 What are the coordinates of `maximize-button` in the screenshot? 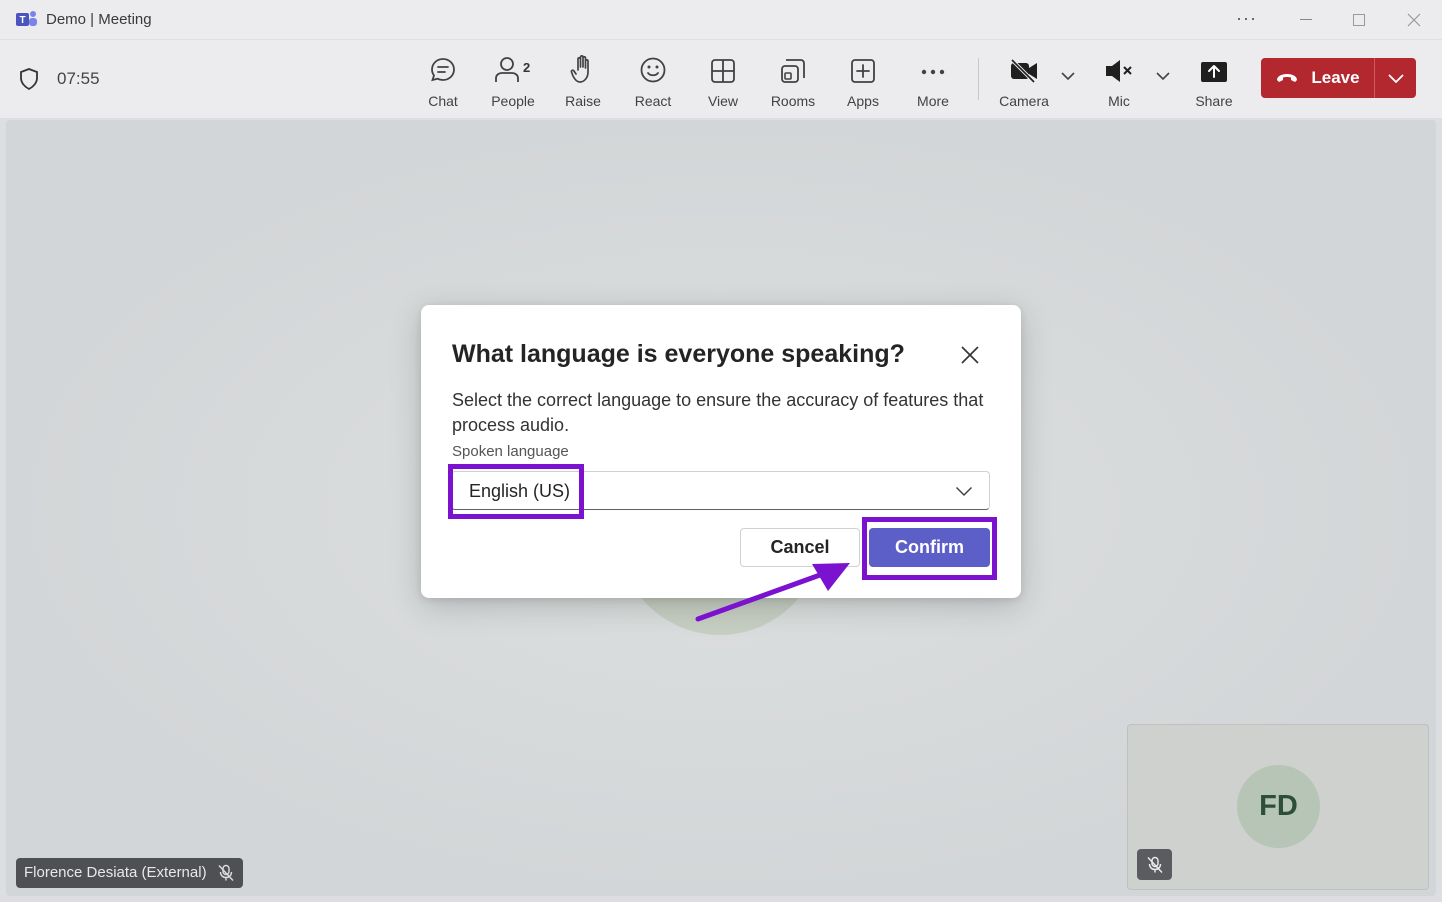 It's located at (1359, 20).